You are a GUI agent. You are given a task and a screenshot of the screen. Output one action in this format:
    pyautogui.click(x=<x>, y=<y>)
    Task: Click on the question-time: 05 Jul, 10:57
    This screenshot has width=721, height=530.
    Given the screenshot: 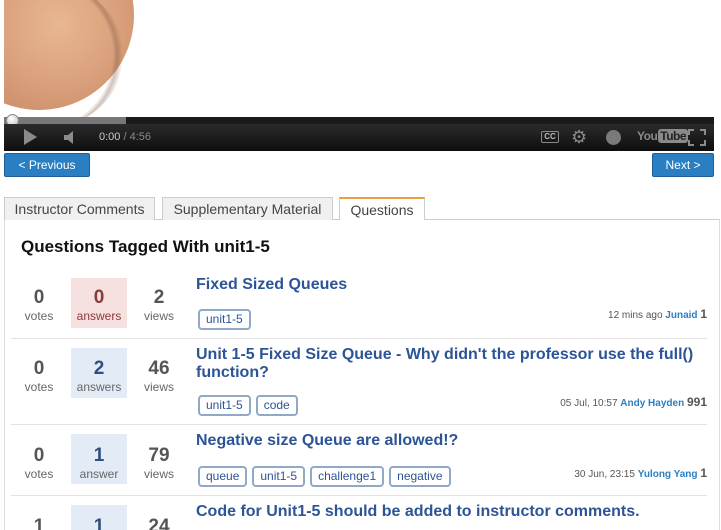 What is the action you would take?
    pyautogui.click(x=589, y=403)
    